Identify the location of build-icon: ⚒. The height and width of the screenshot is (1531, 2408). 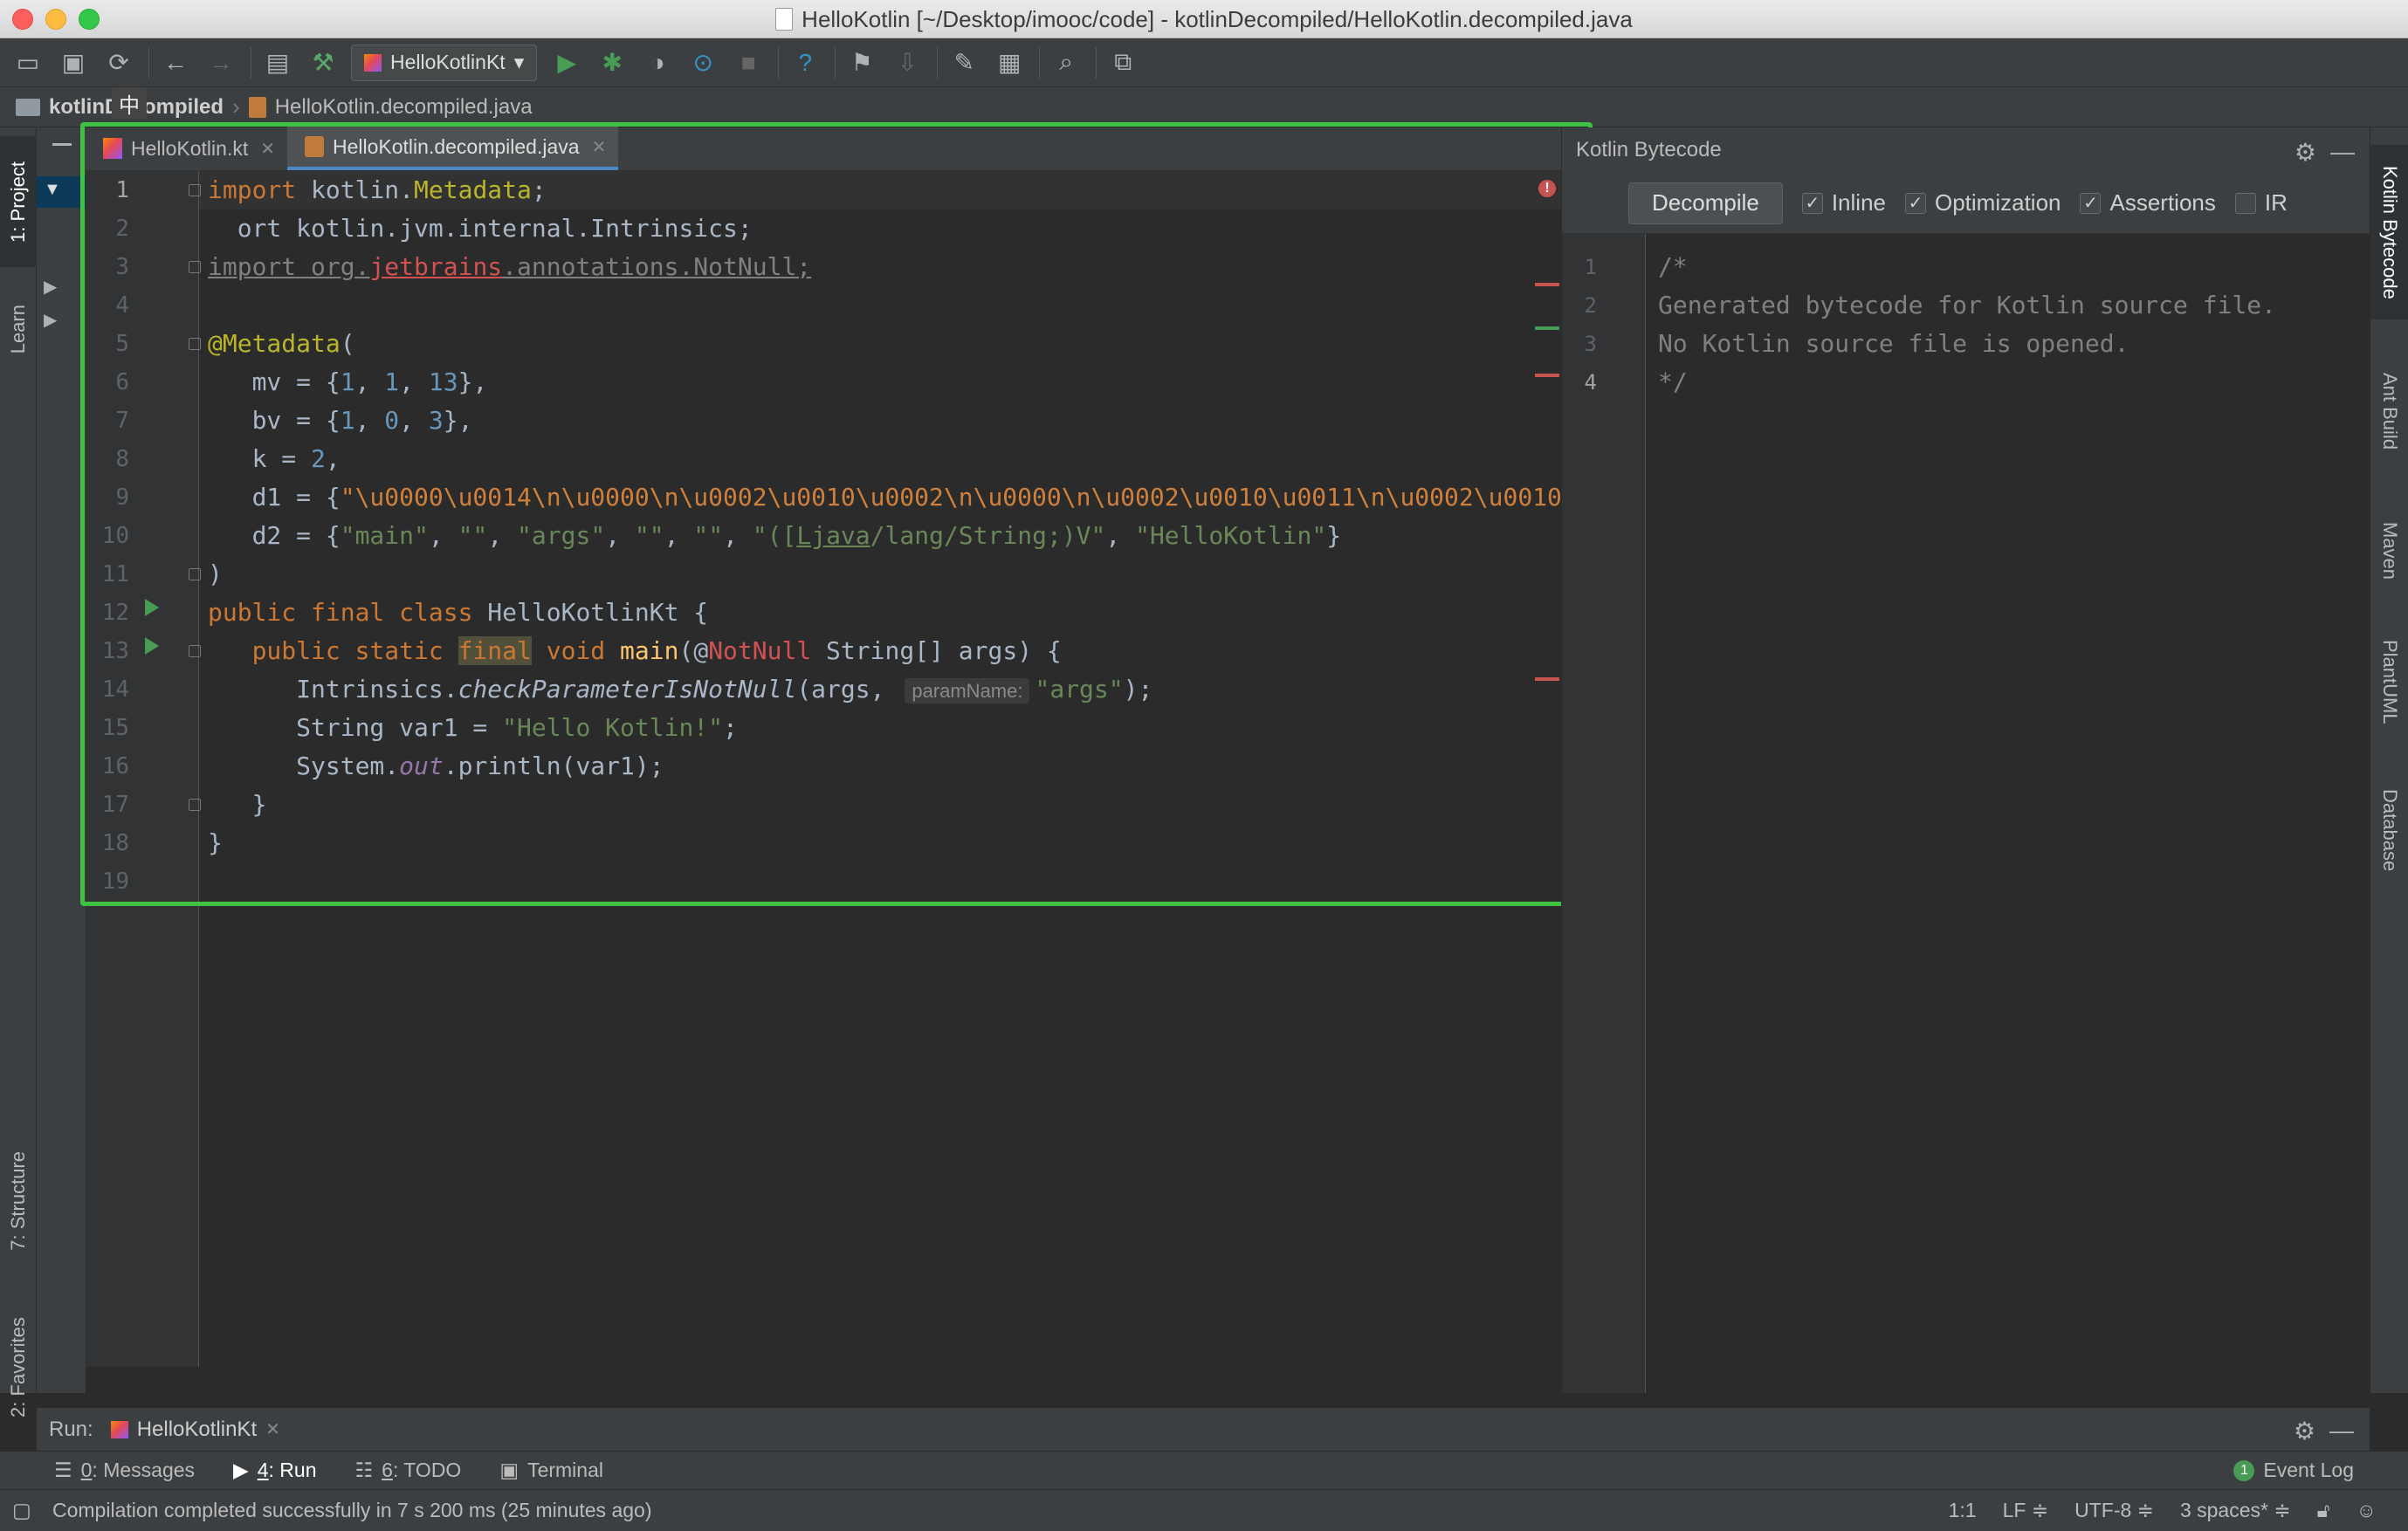
(323, 62).